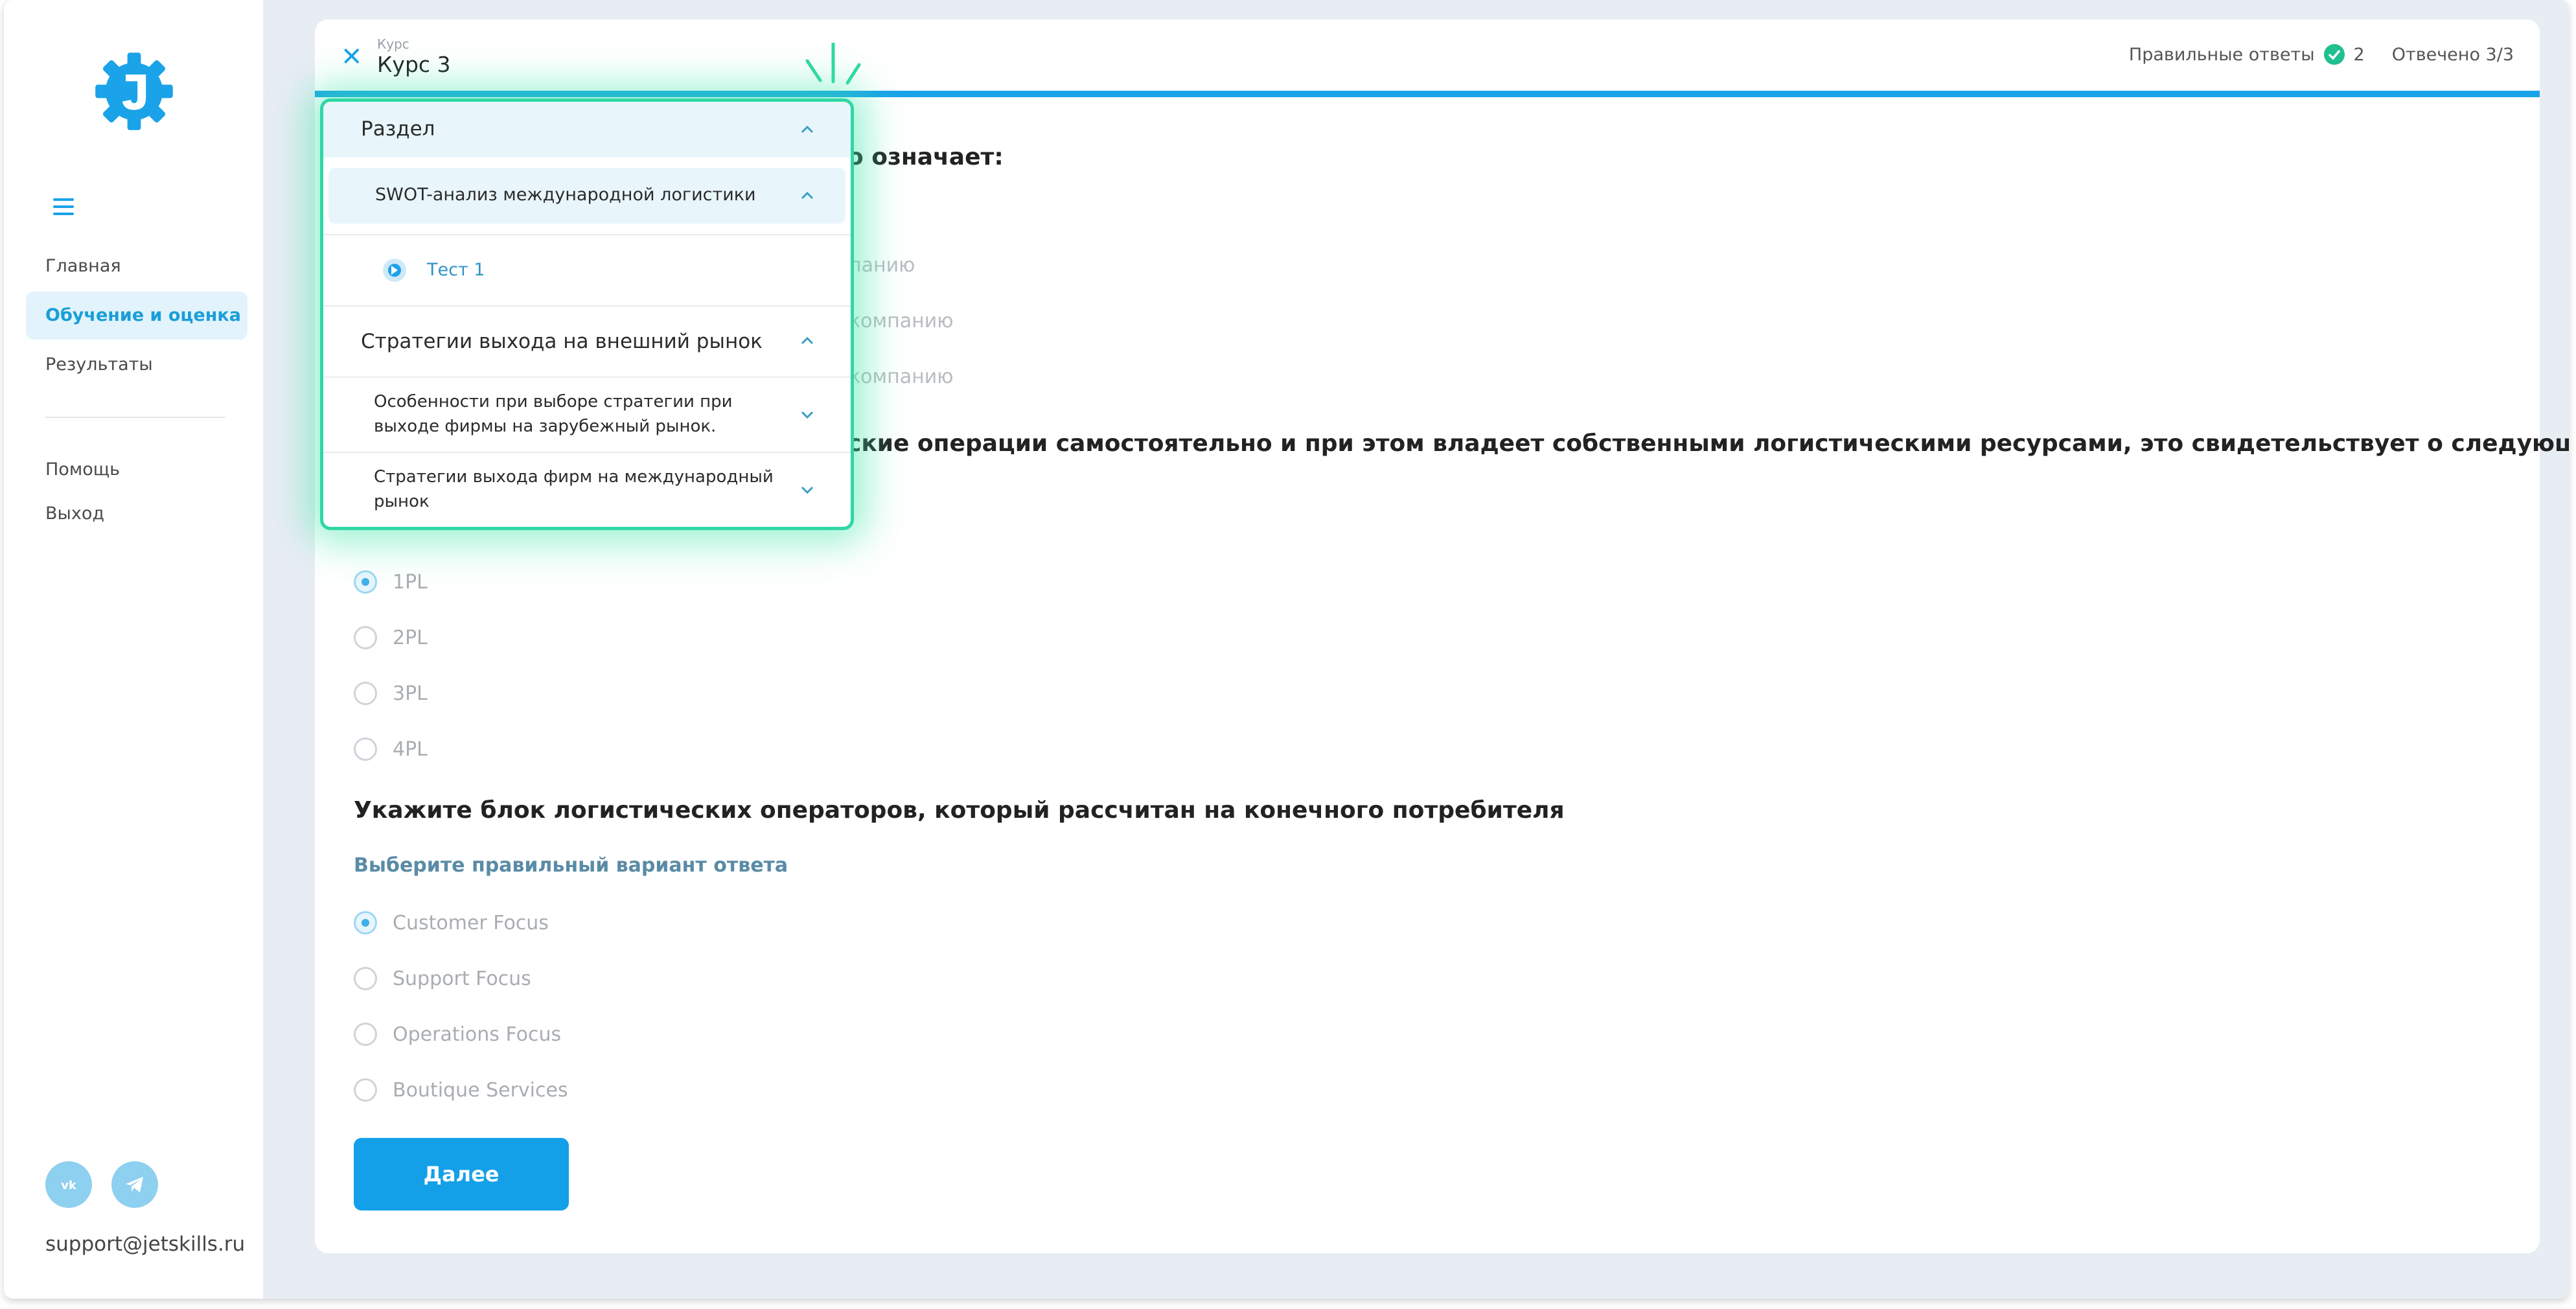 The height and width of the screenshot is (1309, 2576). Describe the element at coordinates (477, 1035) in the screenshot. I see `option-label: Operations Focus` at that location.